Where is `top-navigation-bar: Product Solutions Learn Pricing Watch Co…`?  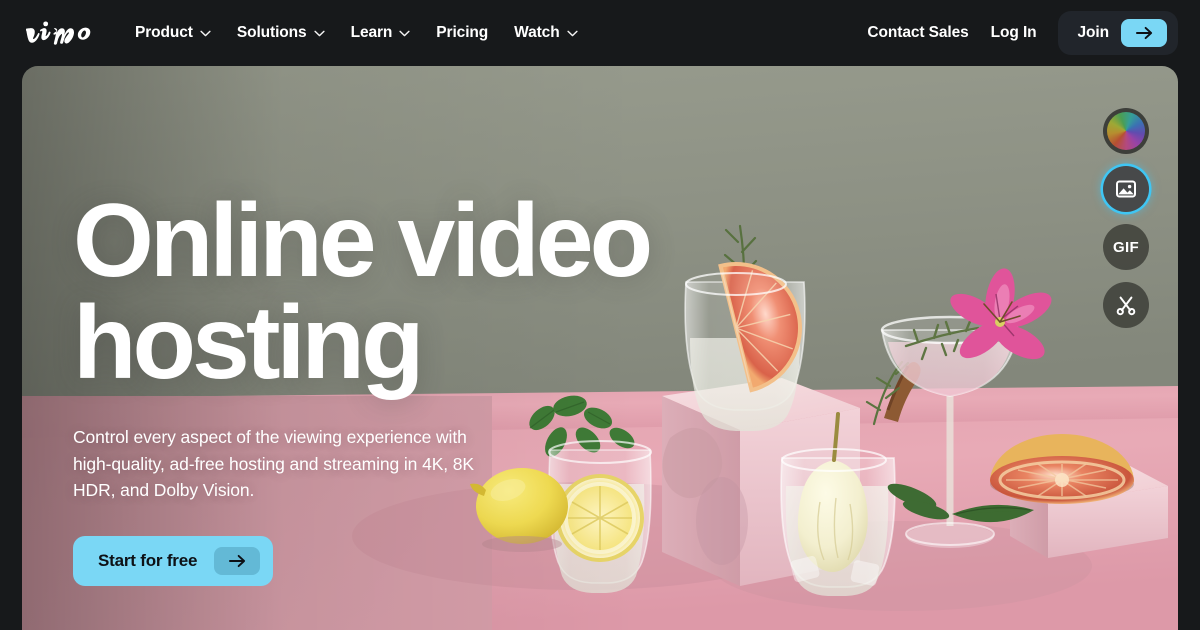 top-navigation-bar: Product Solutions Learn Pricing Watch Co… is located at coordinates (600, 33).